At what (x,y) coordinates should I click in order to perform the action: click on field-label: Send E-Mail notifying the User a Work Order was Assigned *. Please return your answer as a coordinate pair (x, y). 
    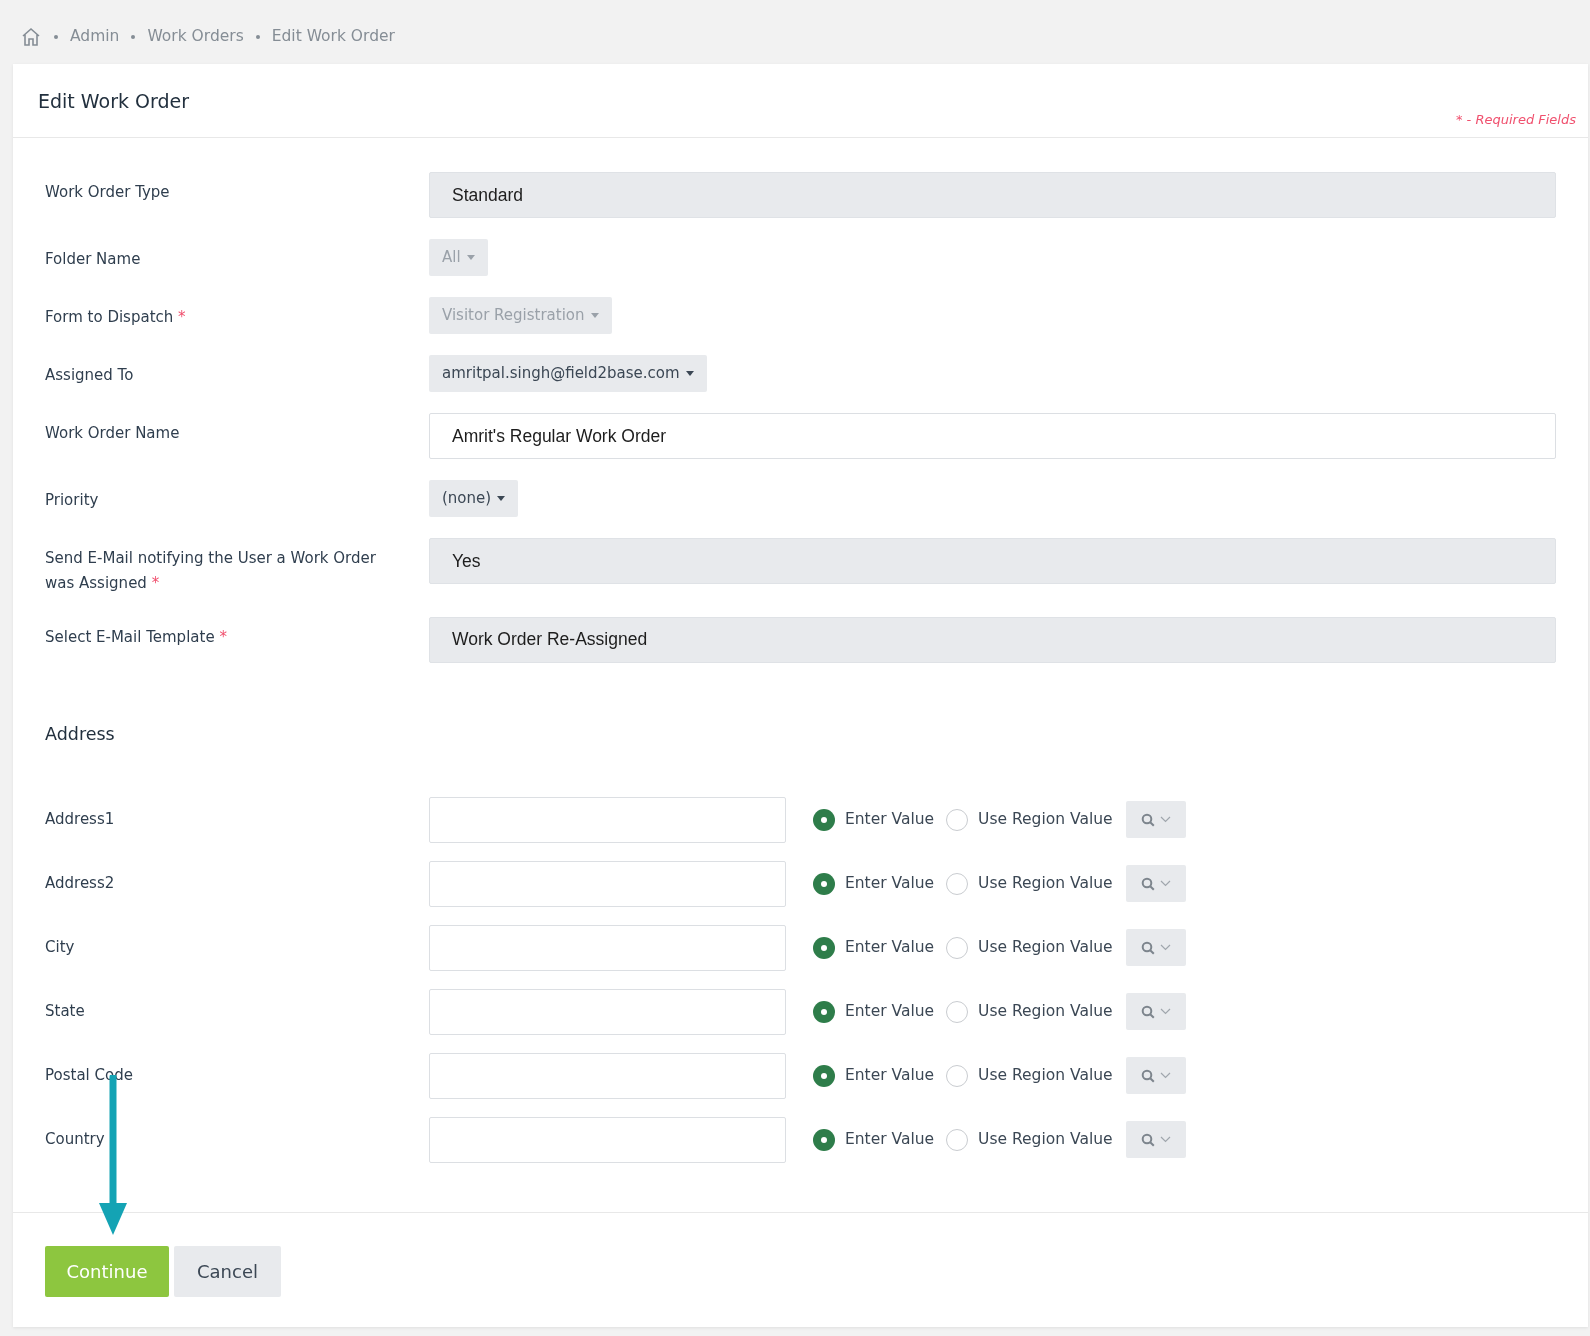
    Looking at the image, I should click on (211, 571).